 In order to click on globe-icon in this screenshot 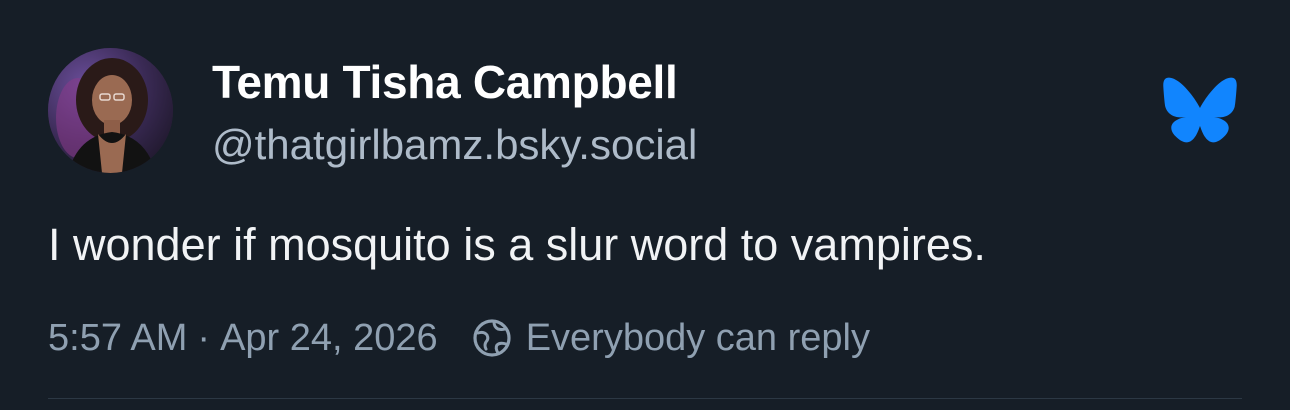, I will do `click(492, 338)`.